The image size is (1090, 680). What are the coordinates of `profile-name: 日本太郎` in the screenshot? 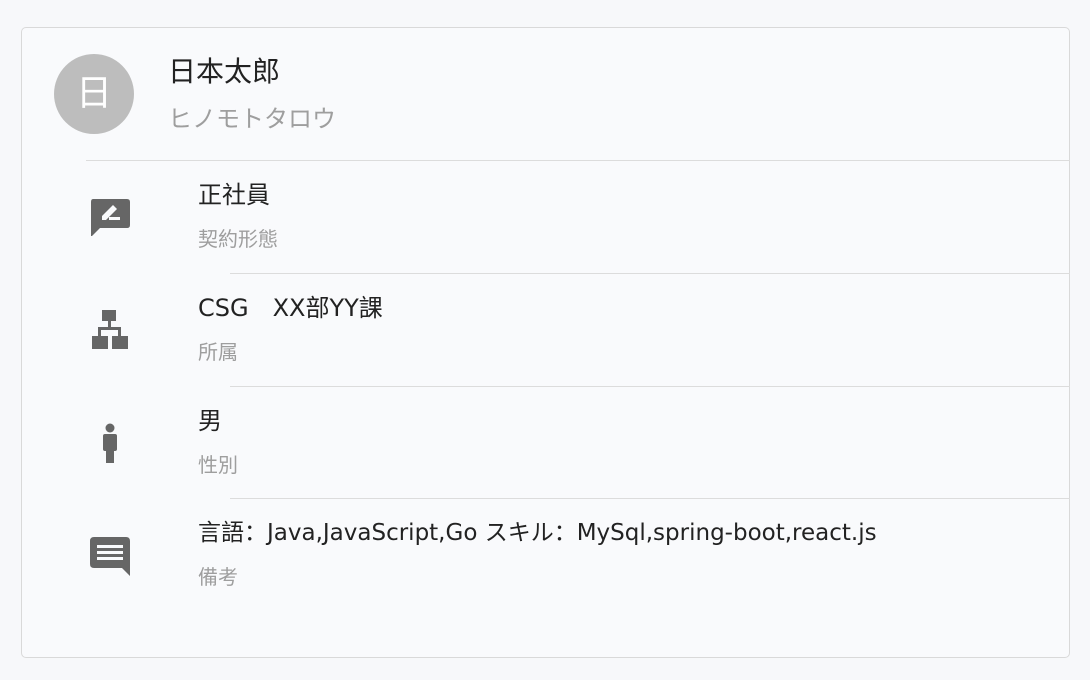 It's located at (224, 71).